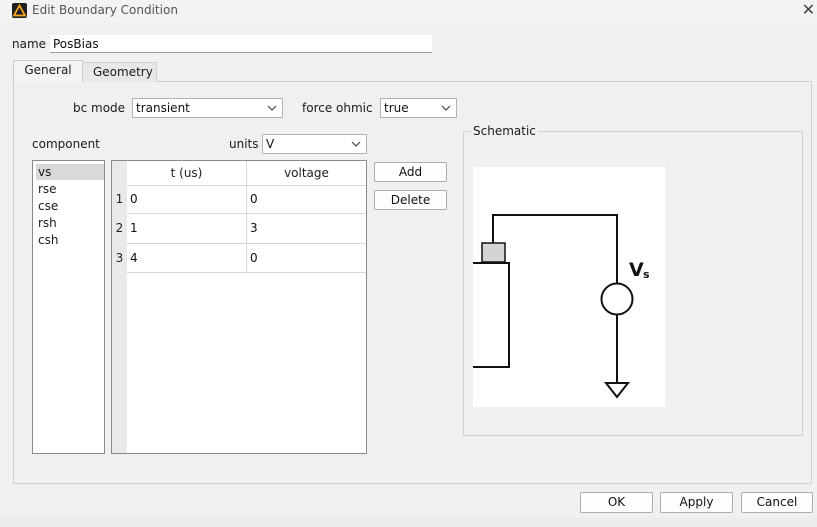 The width and height of the screenshot is (817, 527). What do you see at coordinates (306, 174) in the screenshot?
I see `column-header-voltage: voltage` at bounding box center [306, 174].